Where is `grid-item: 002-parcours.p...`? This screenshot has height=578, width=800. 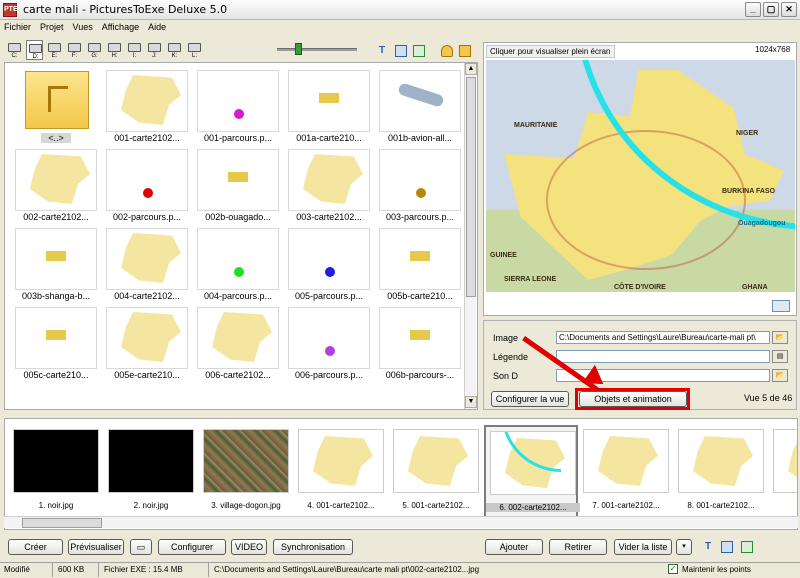
grid-item: 002-parcours.p... is located at coordinates (147, 185).